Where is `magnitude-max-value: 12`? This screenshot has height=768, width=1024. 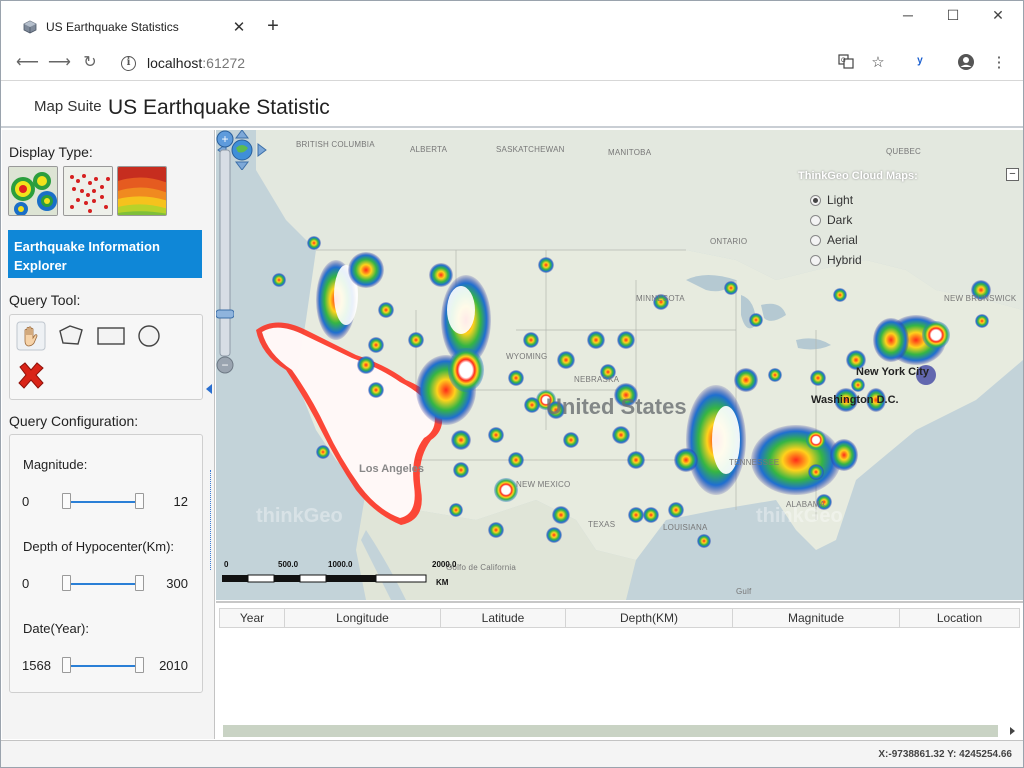 magnitude-max-value: 12 is located at coordinates (180, 501).